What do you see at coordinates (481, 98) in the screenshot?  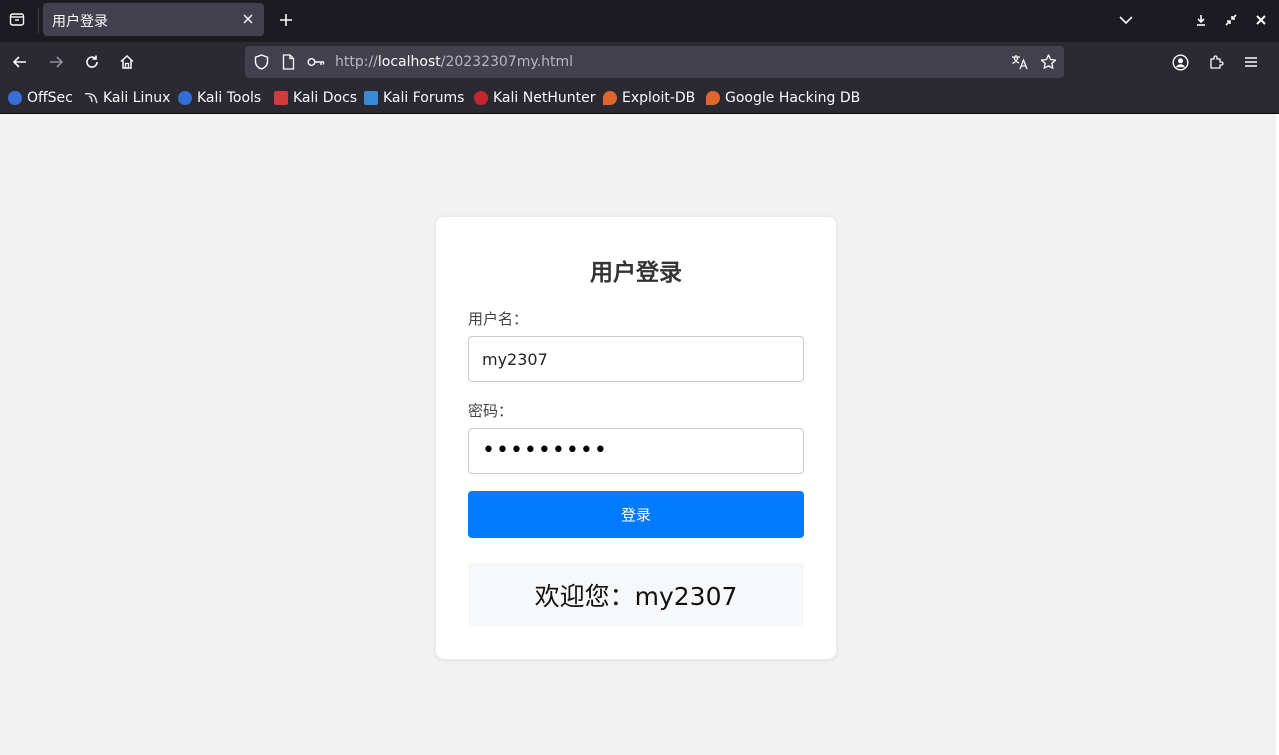 I see `nethunter-icon` at bounding box center [481, 98].